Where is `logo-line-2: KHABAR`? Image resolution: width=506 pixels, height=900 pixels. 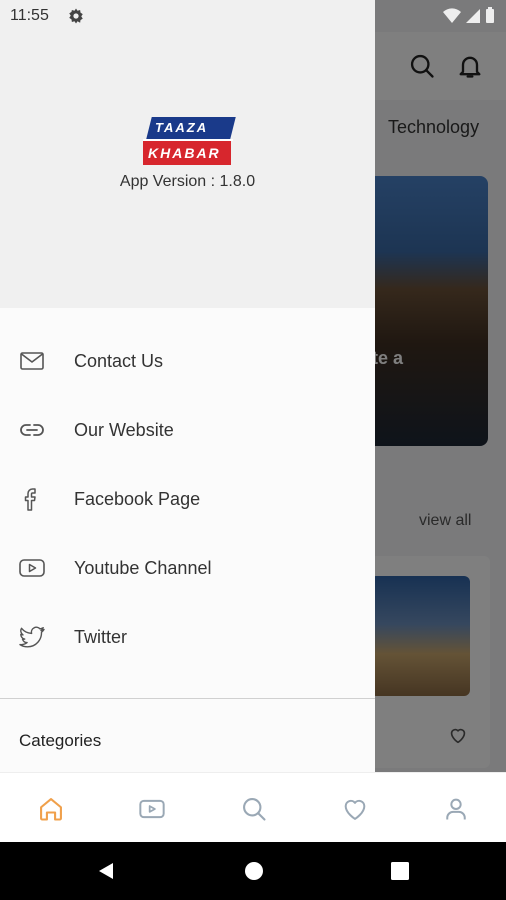
logo-line-2: KHABAR is located at coordinates (184, 153).